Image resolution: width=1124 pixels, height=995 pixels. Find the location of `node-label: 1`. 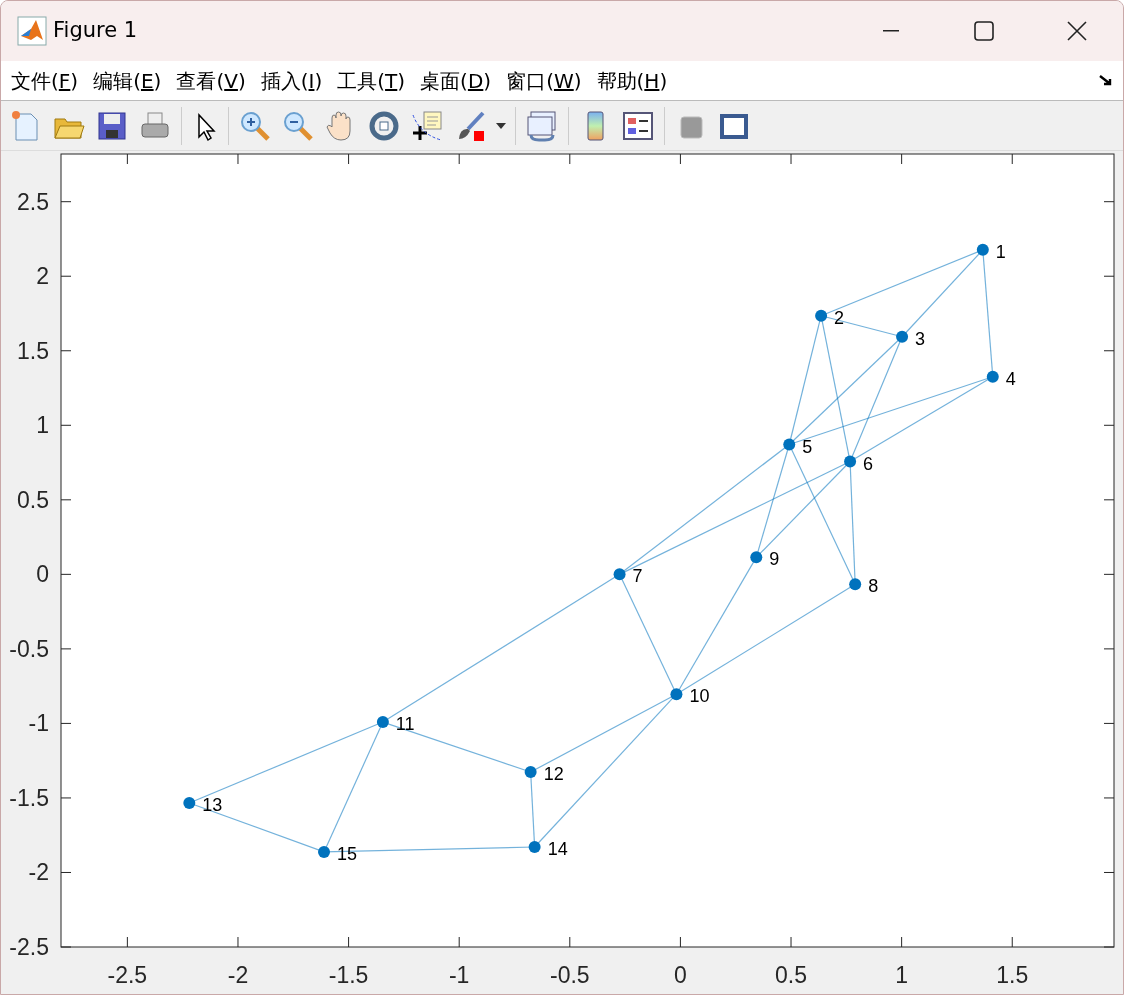

node-label: 1 is located at coordinates (1000, 251).